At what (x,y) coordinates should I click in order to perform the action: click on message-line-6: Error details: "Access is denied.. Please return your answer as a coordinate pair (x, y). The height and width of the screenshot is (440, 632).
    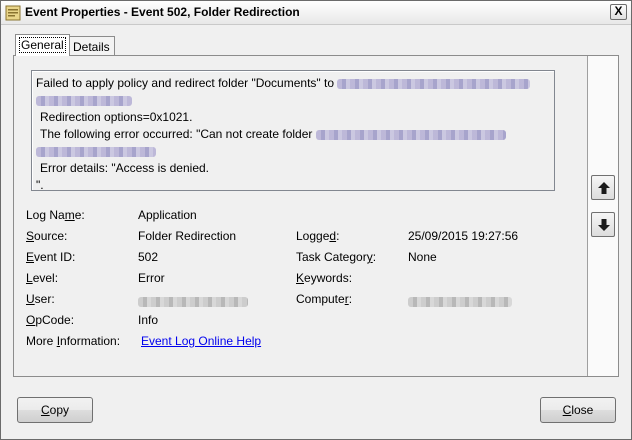
    Looking at the image, I should click on (124, 168).